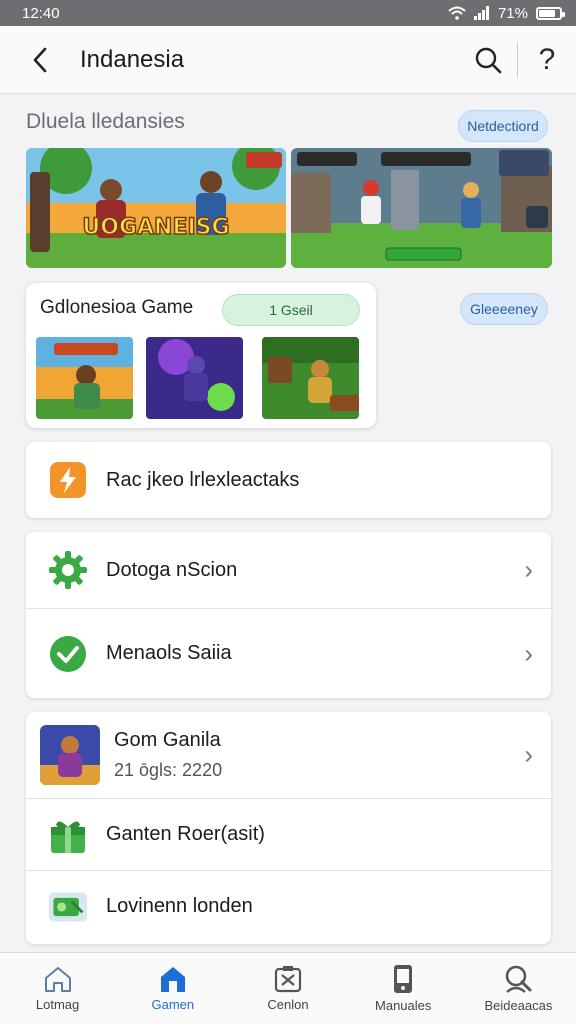 The width and height of the screenshot is (576, 1024). Describe the element at coordinates (68, 480) in the screenshot. I see `lightning-icon` at that location.